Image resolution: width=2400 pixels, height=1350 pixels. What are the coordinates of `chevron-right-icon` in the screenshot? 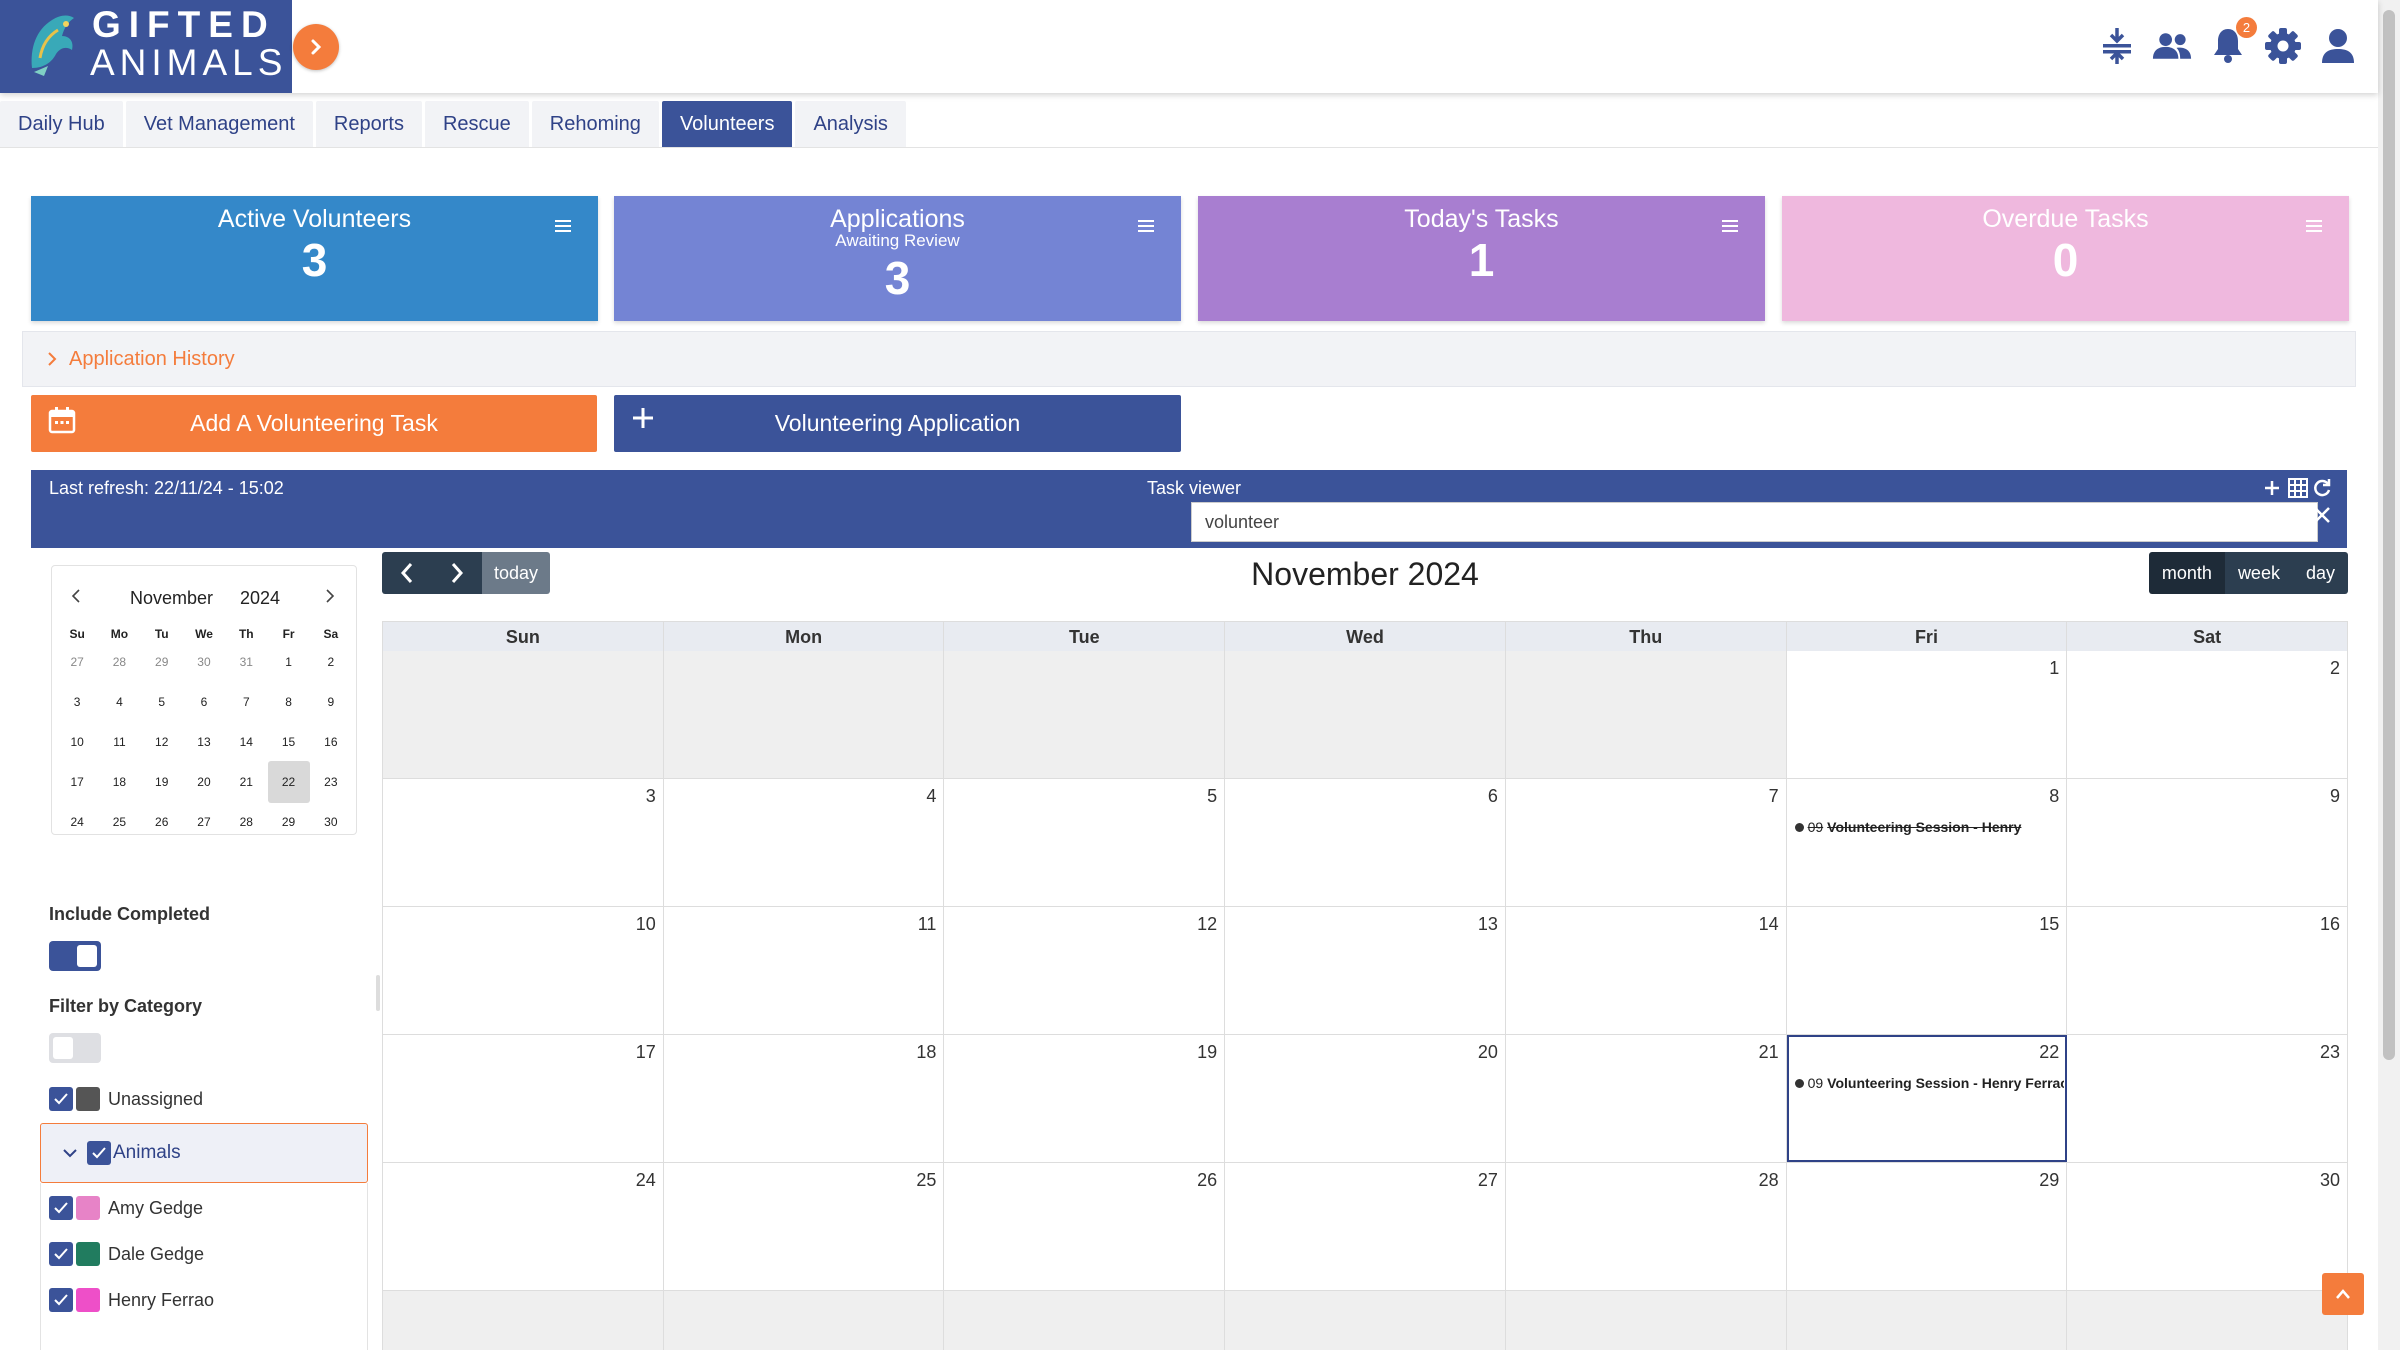 It's located at (330, 596).